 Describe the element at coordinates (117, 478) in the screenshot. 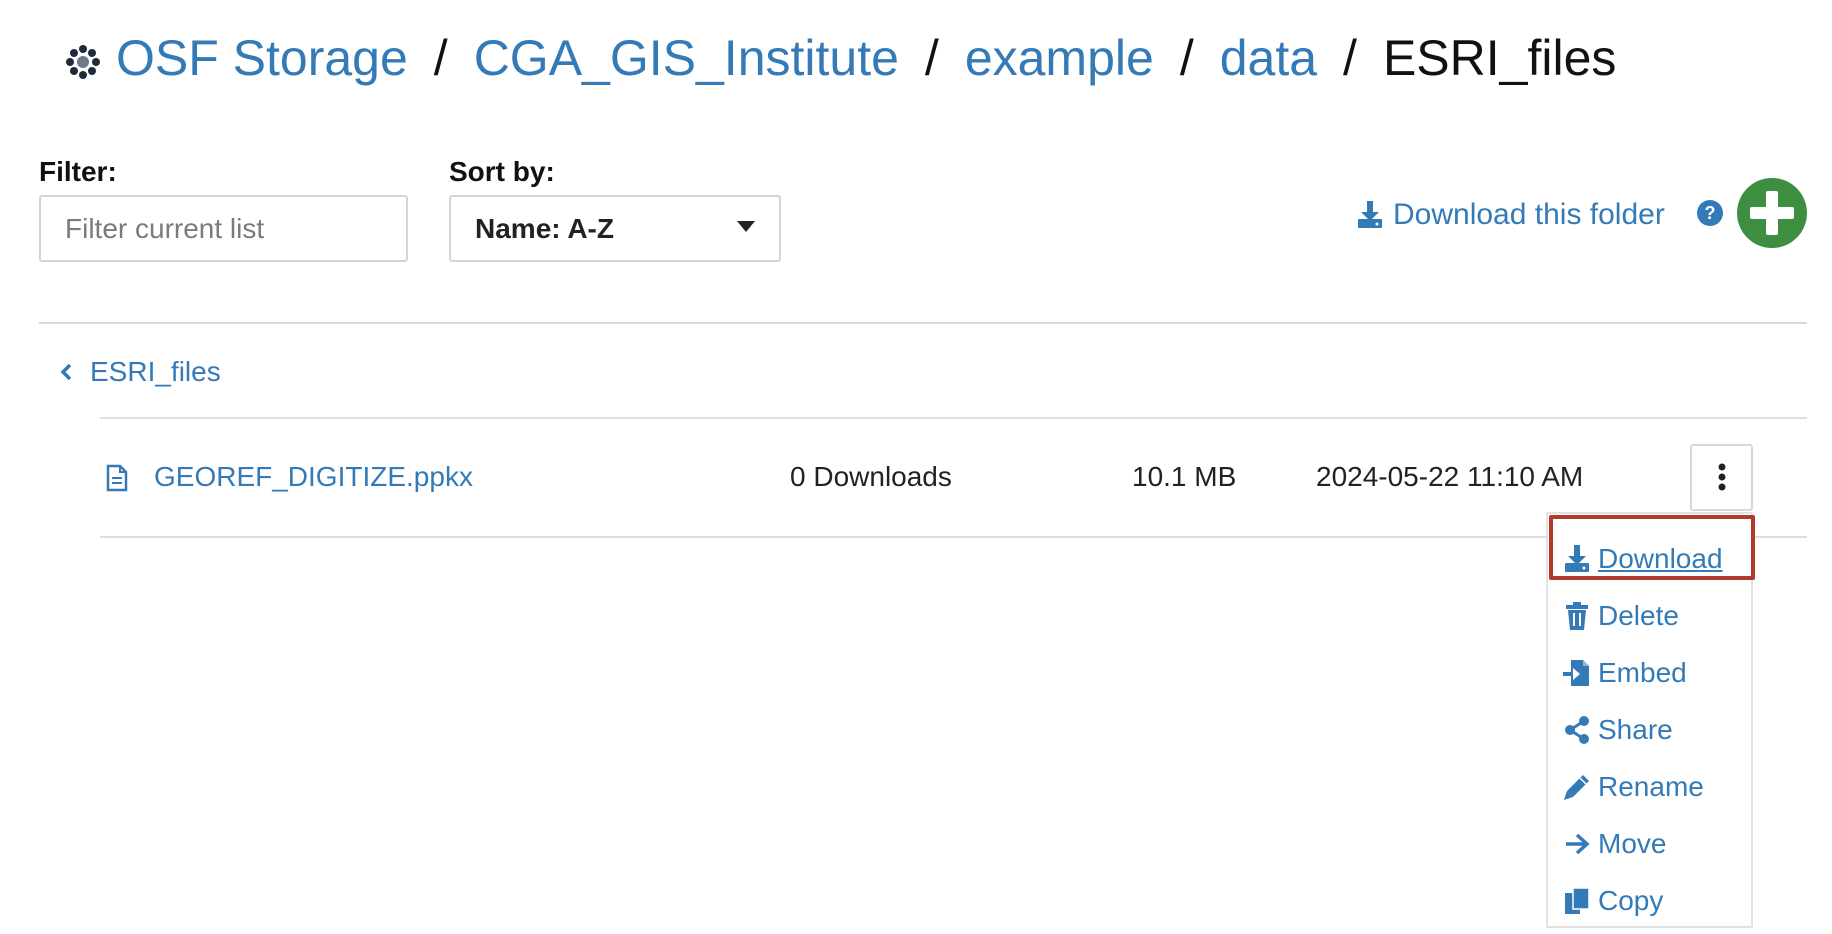

I see `file-icon` at that location.